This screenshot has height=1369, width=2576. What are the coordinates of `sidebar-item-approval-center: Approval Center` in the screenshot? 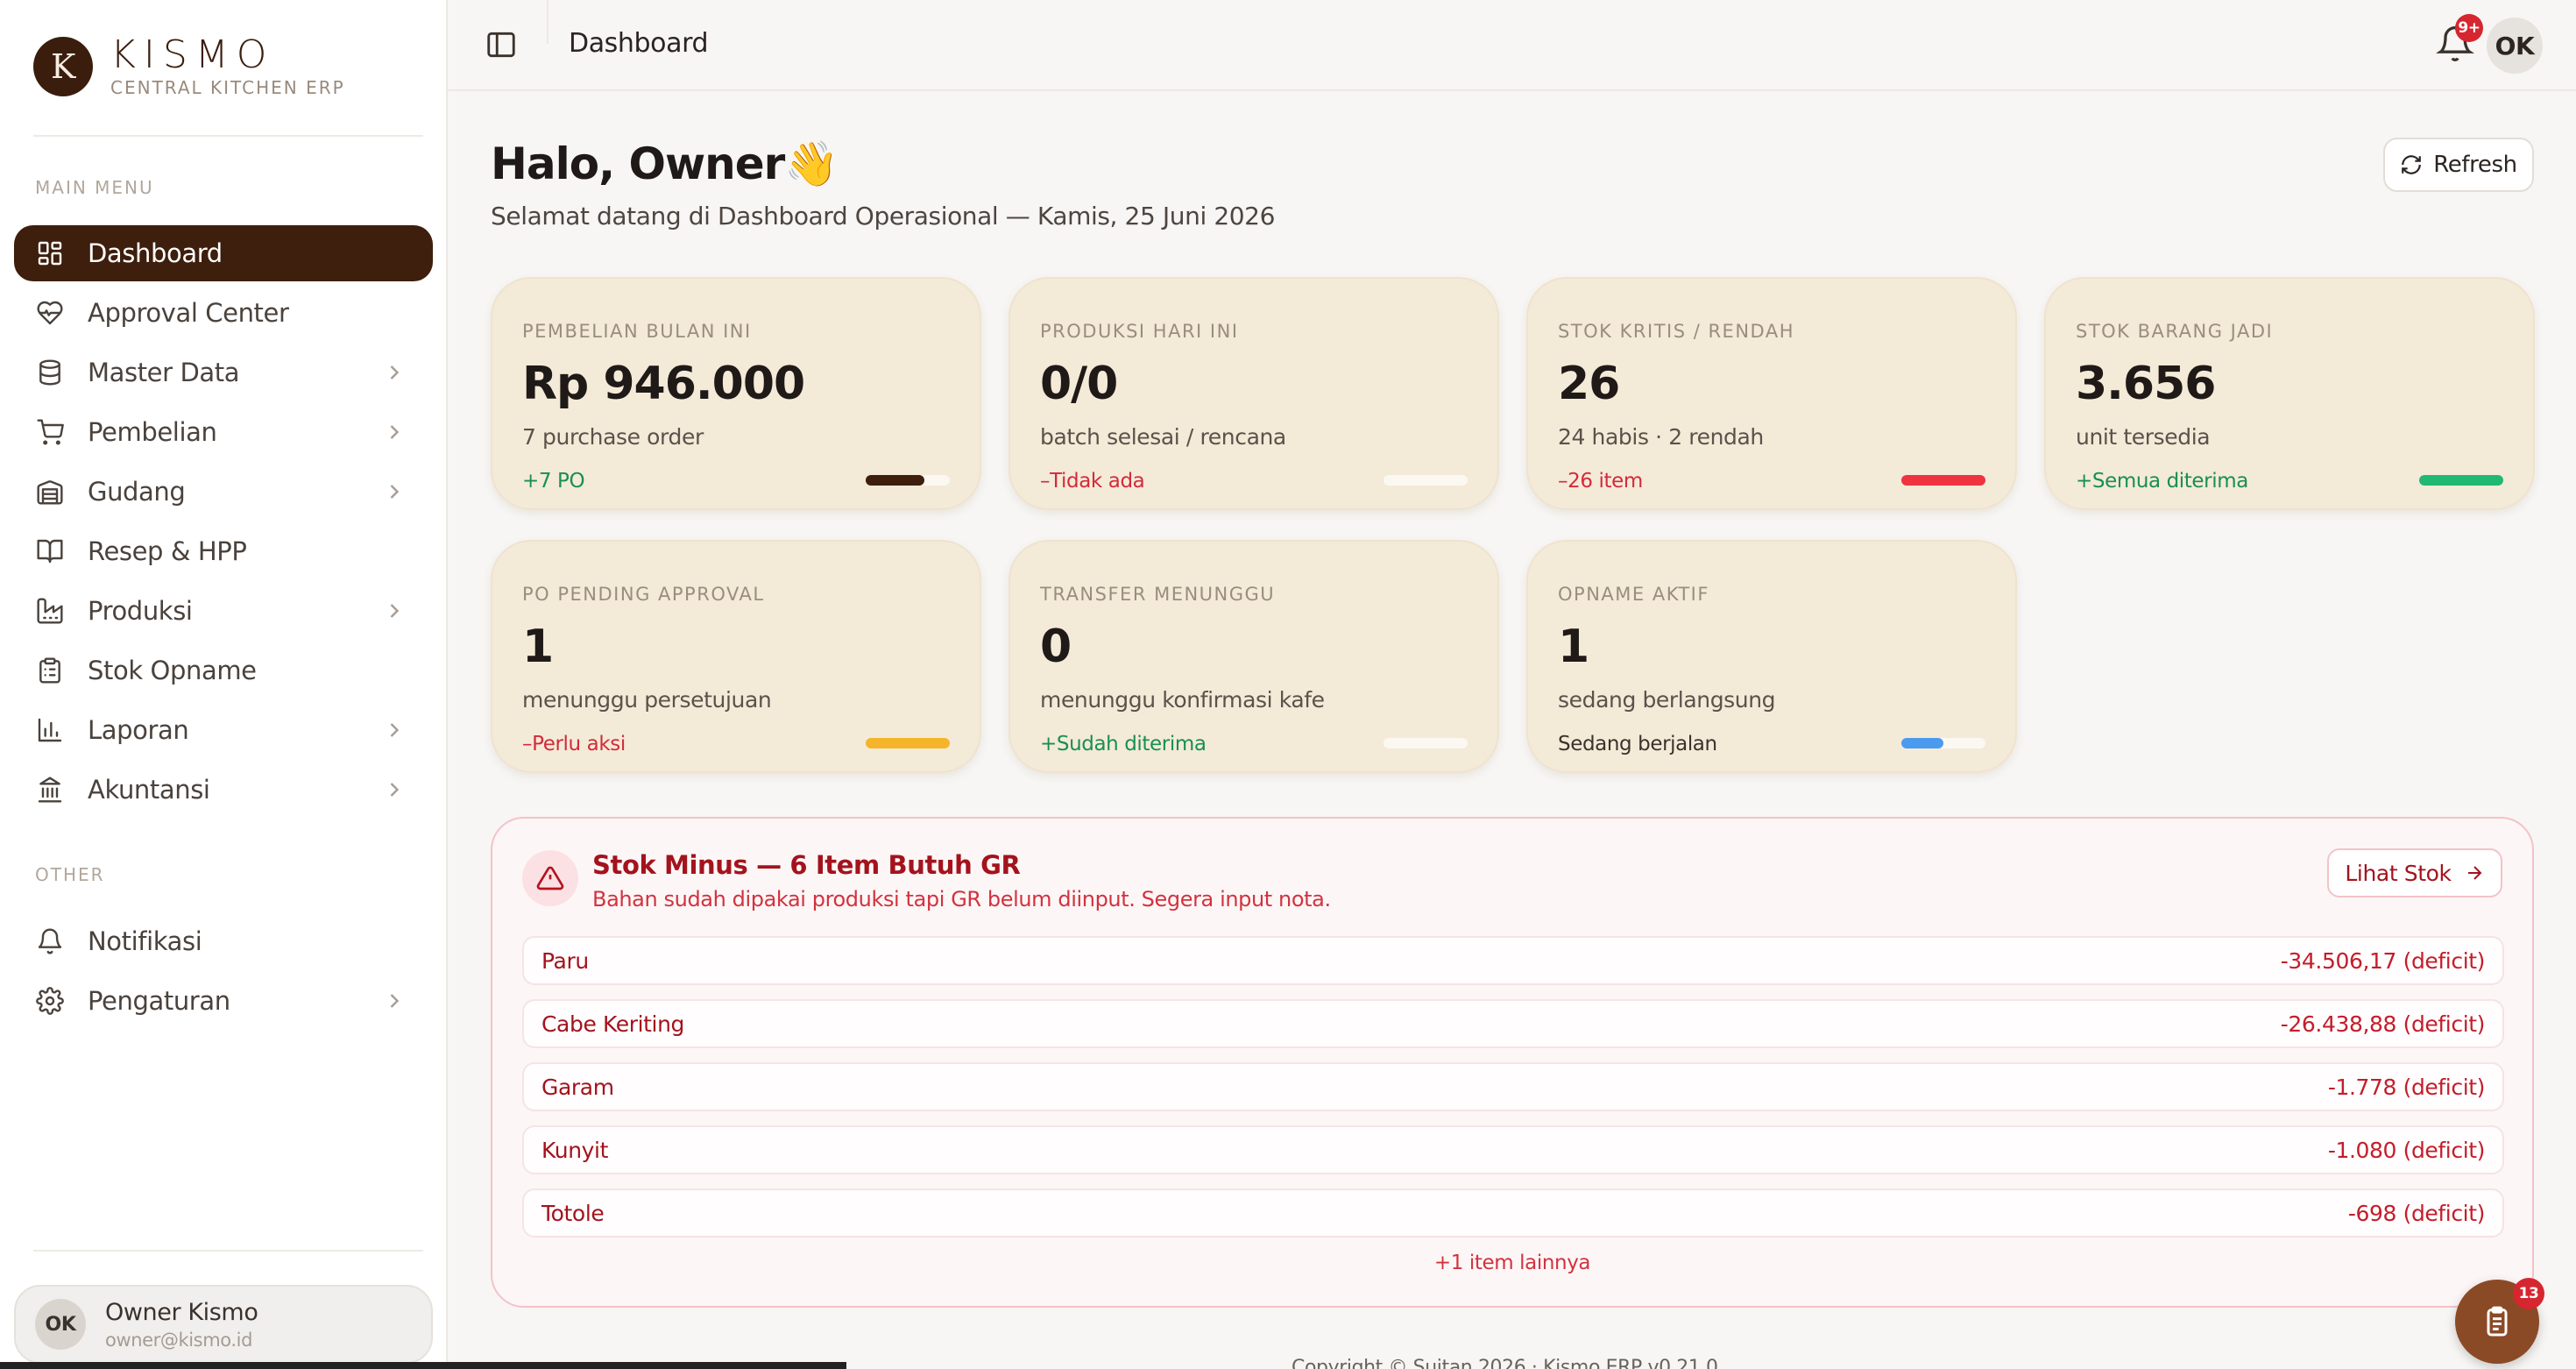 It's located at (223, 313).